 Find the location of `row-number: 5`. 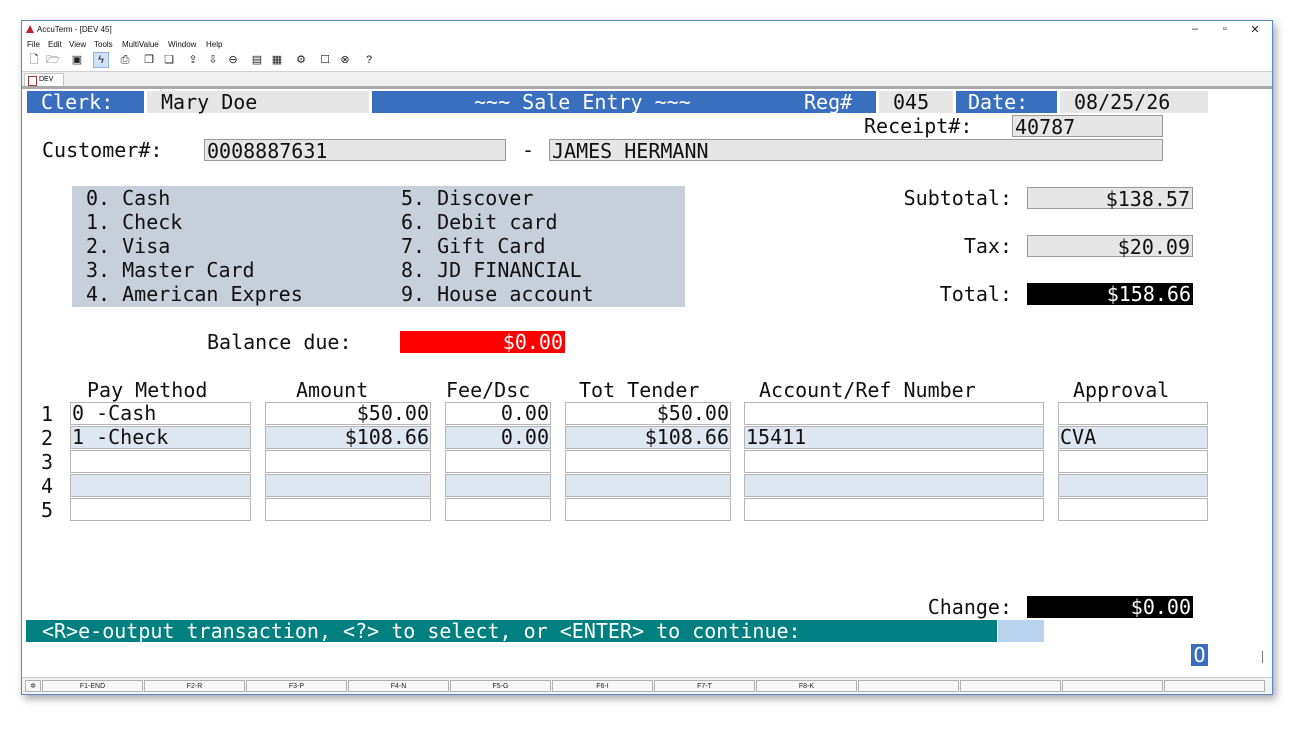

row-number: 5 is located at coordinates (47, 510).